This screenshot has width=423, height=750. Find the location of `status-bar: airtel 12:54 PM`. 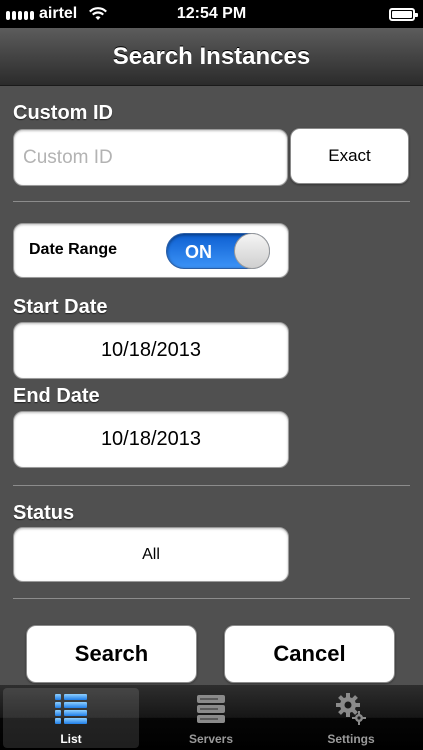

status-bar: airtel 12:54 PM is located at coordinates (211, 14).